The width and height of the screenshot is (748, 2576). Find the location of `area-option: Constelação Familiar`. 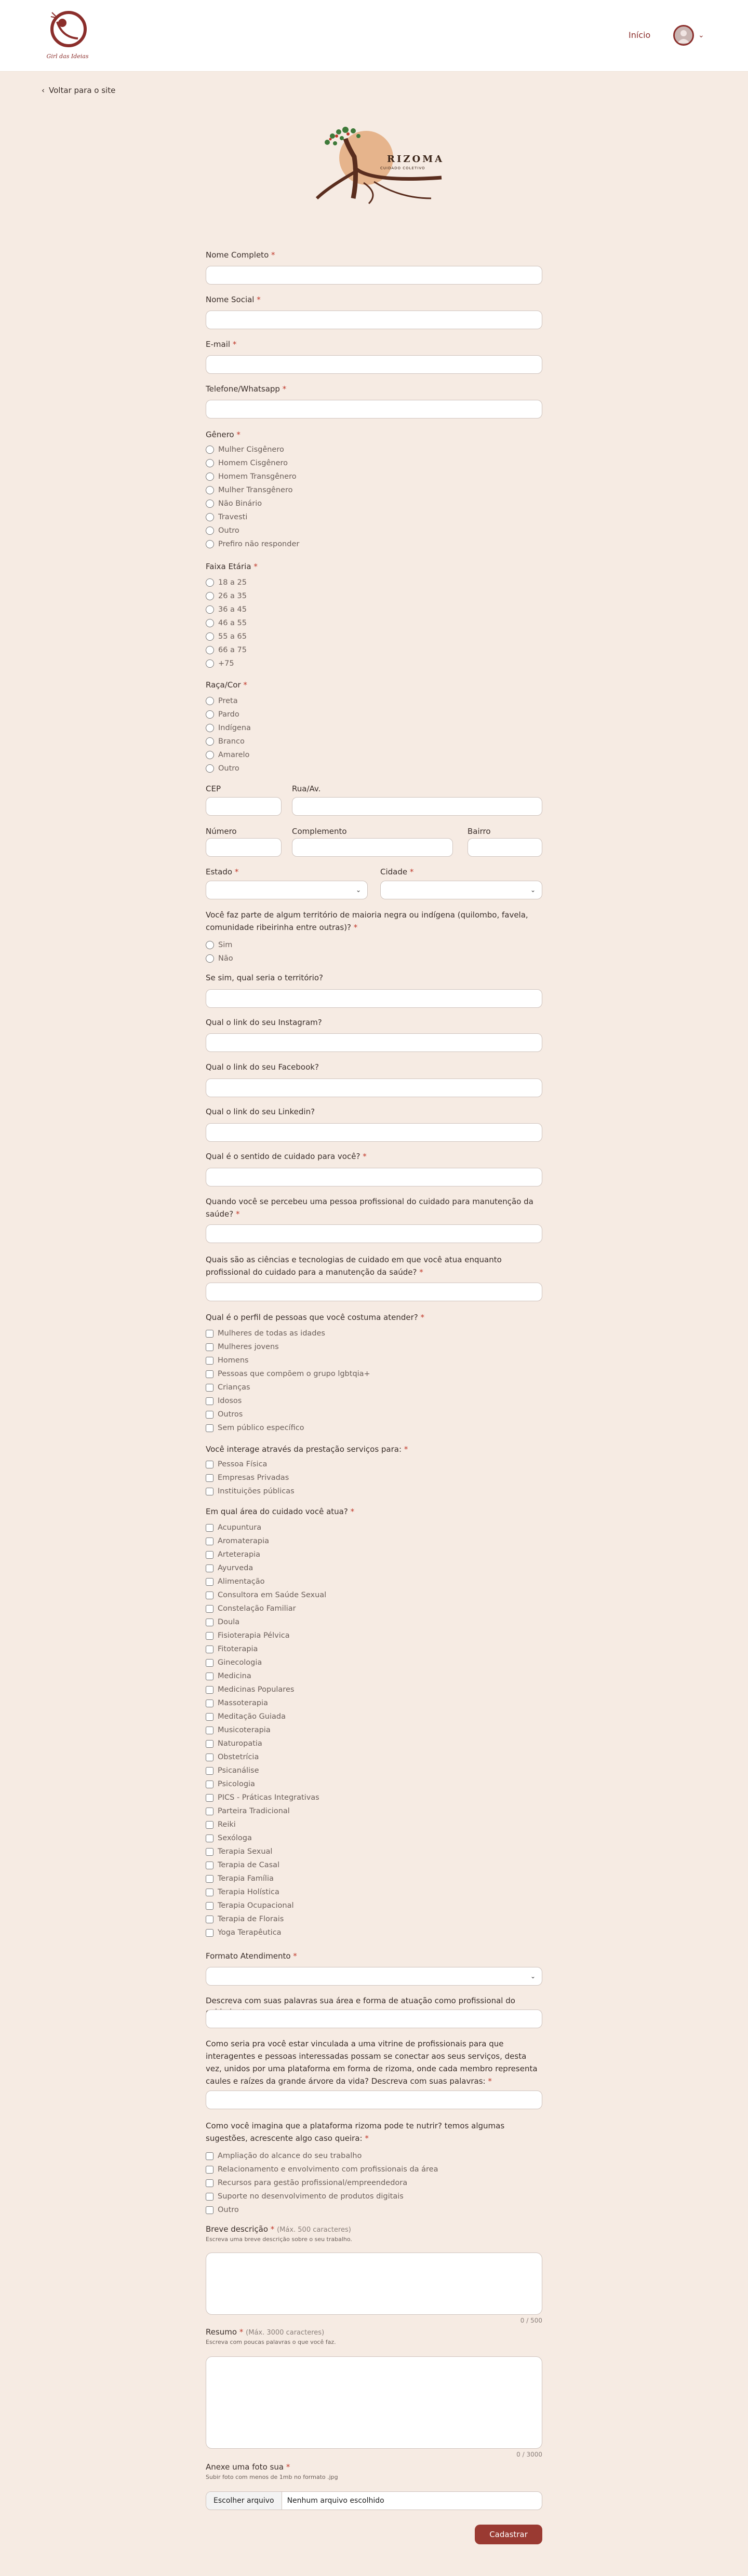

area-option: Constelação Familiar is located at coordinates (251, 1608).